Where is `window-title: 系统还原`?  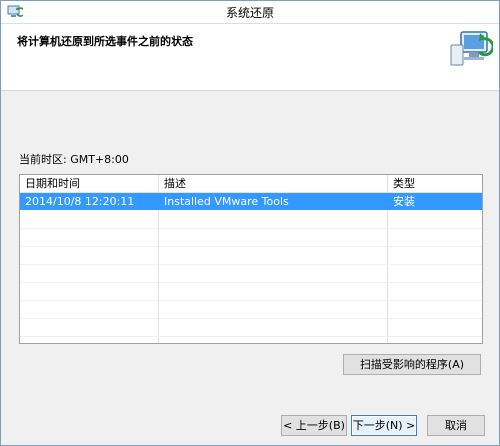
window-title: 系统还原 is located at coordinates (249, 13).